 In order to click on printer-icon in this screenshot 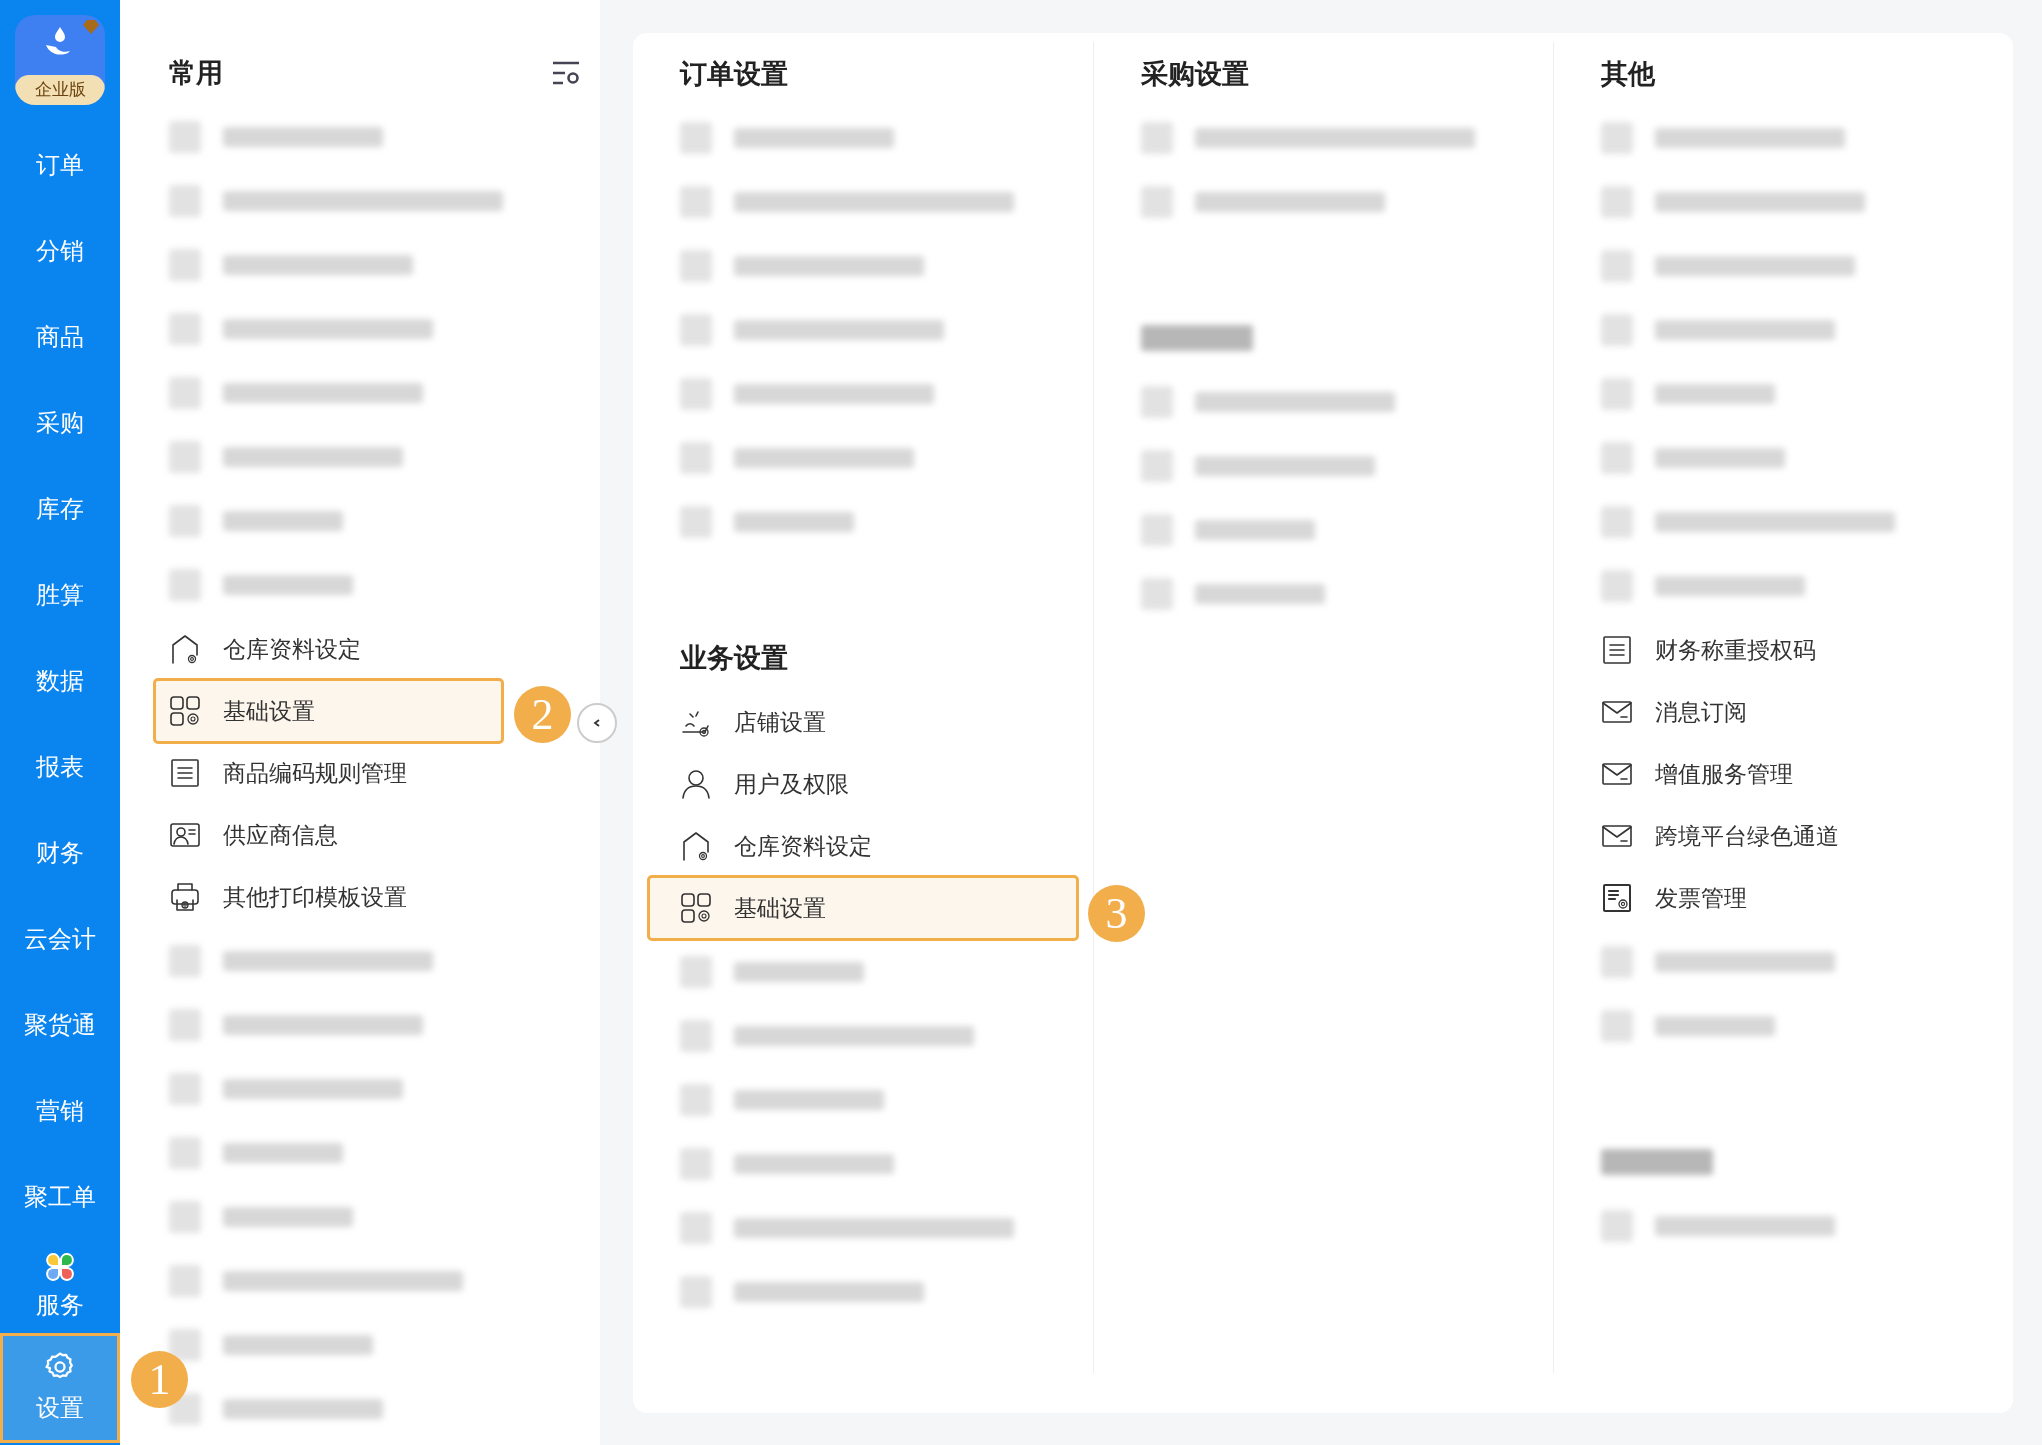, I will do `click(185, 897)`.